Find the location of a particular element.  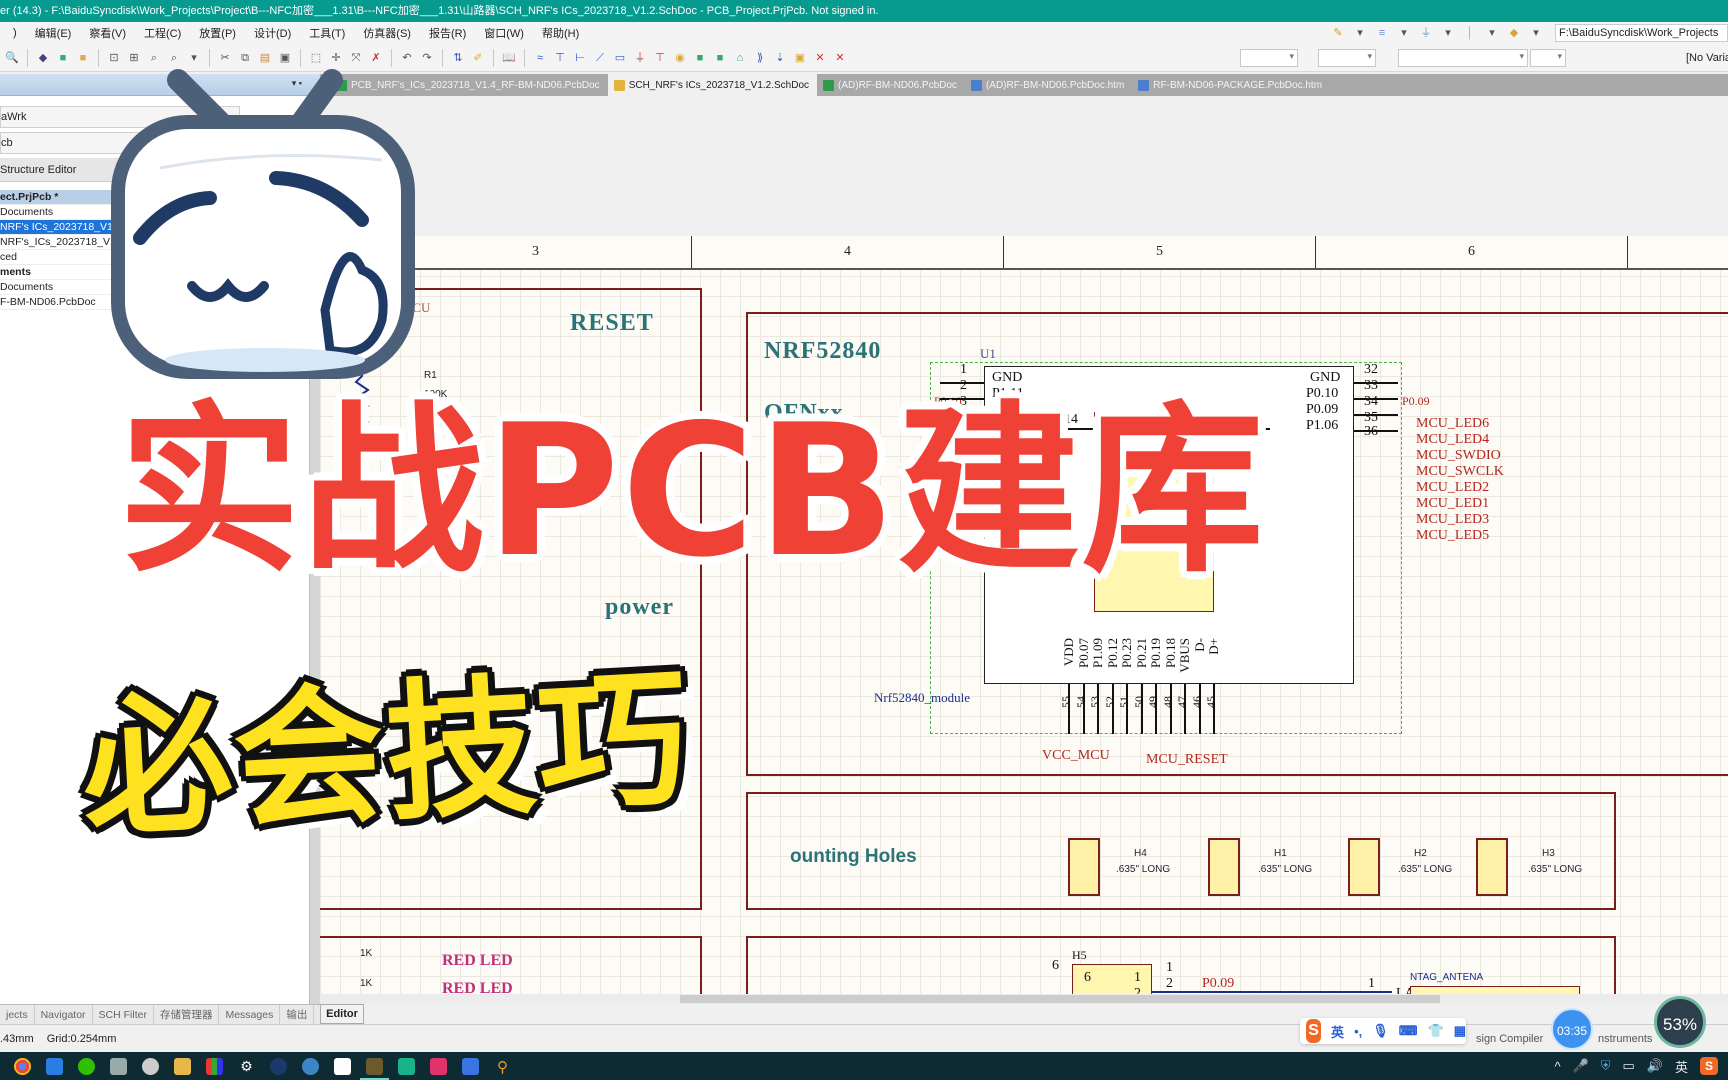

tab-storage-manager: 存储管理器 is located at coordinates (187, 1014).